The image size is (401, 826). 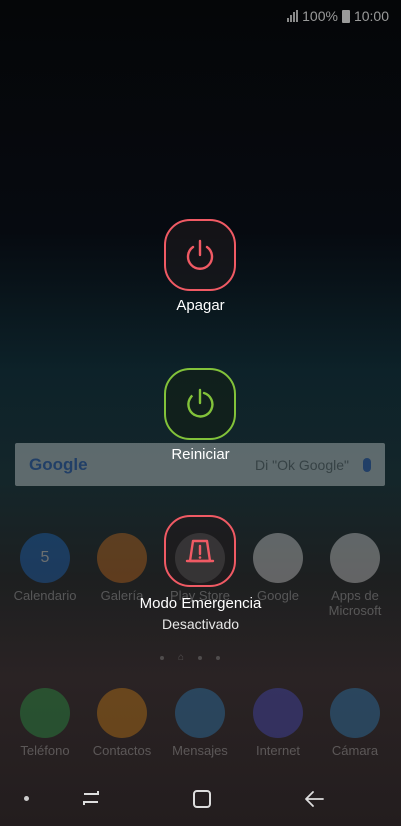 What do you see at coordinates (278, 558) in the screenshot?
I see `google-folder-icon` at bounding box center [278, 558].